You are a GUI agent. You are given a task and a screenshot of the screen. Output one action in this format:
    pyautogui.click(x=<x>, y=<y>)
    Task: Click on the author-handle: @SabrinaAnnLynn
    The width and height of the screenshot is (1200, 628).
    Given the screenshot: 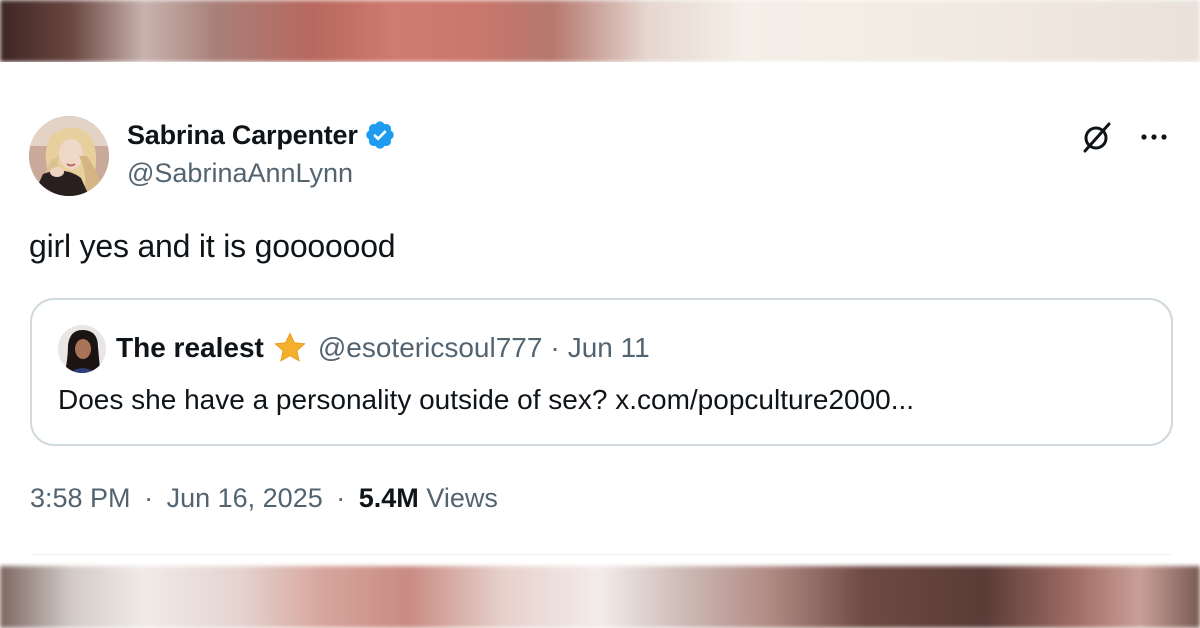 What is the action you would take?
    pyautogui.click(x=240, y=173)
    